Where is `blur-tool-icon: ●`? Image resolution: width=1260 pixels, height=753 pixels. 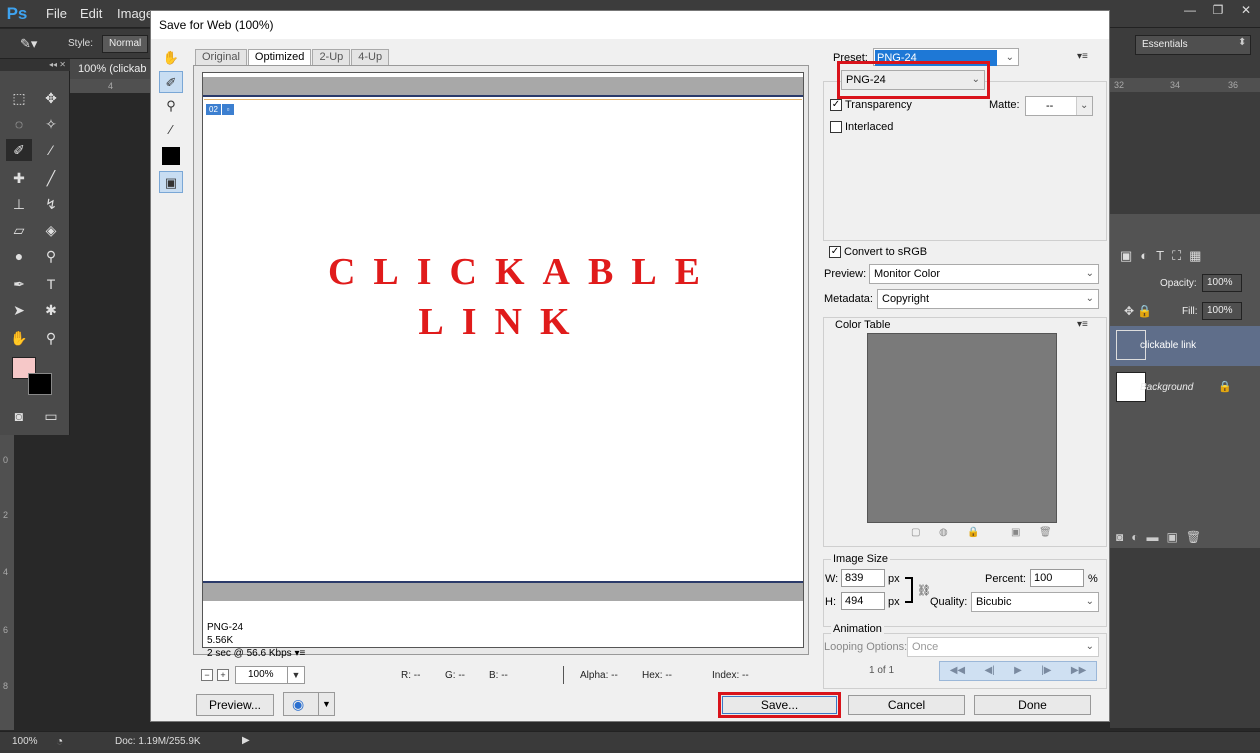
blur-tool-icon: ● is located at coordinates (19, 256).